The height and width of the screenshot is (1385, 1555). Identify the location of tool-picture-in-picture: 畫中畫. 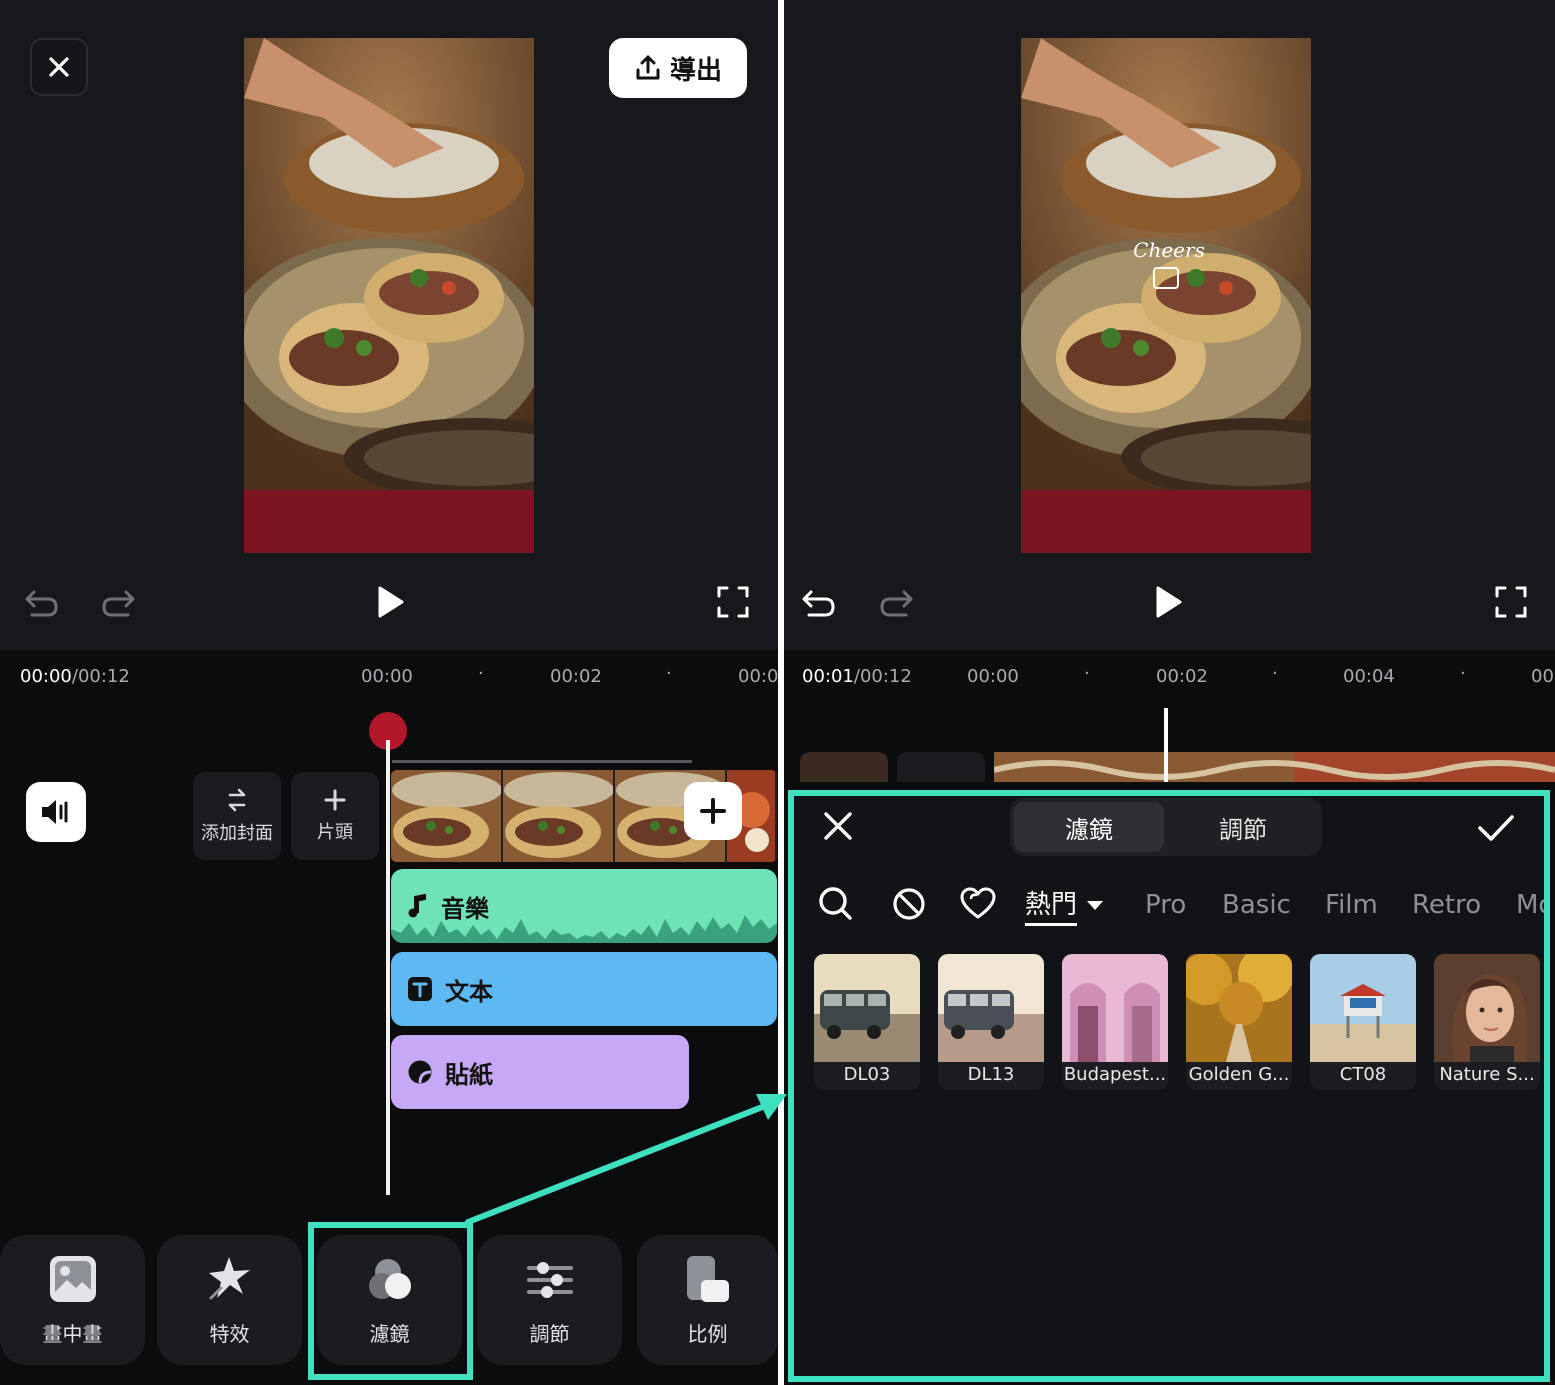
(72, 1300).